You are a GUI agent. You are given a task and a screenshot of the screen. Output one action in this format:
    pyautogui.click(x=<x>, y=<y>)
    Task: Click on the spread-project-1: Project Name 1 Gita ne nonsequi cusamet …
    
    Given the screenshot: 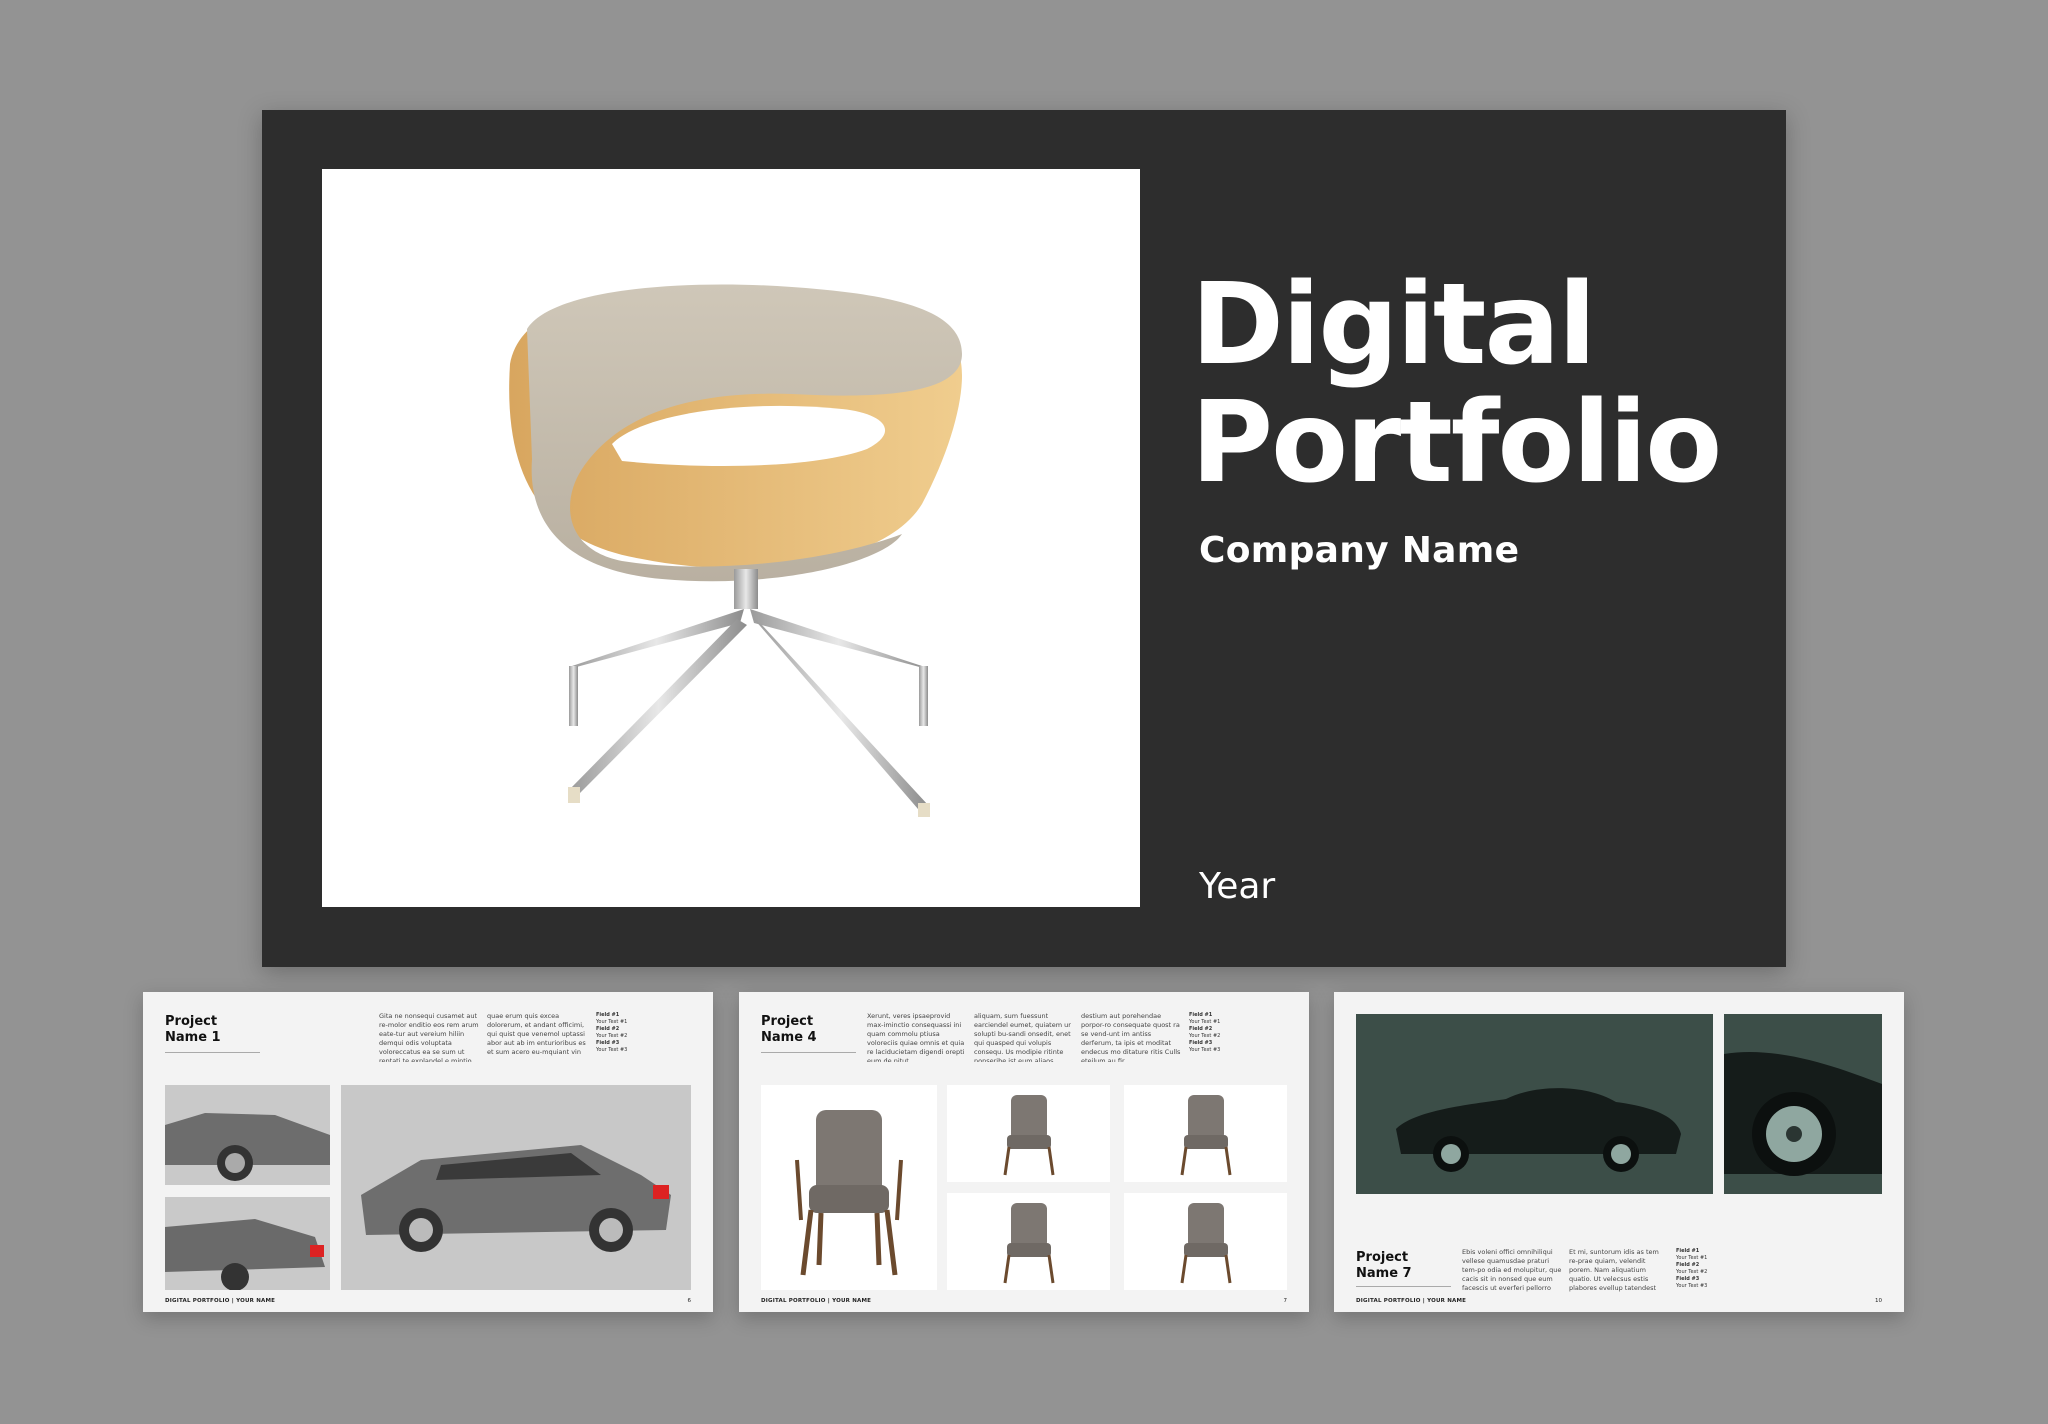 What is the action you would take?
    pyautogui.click(x=428, y=1152)
    